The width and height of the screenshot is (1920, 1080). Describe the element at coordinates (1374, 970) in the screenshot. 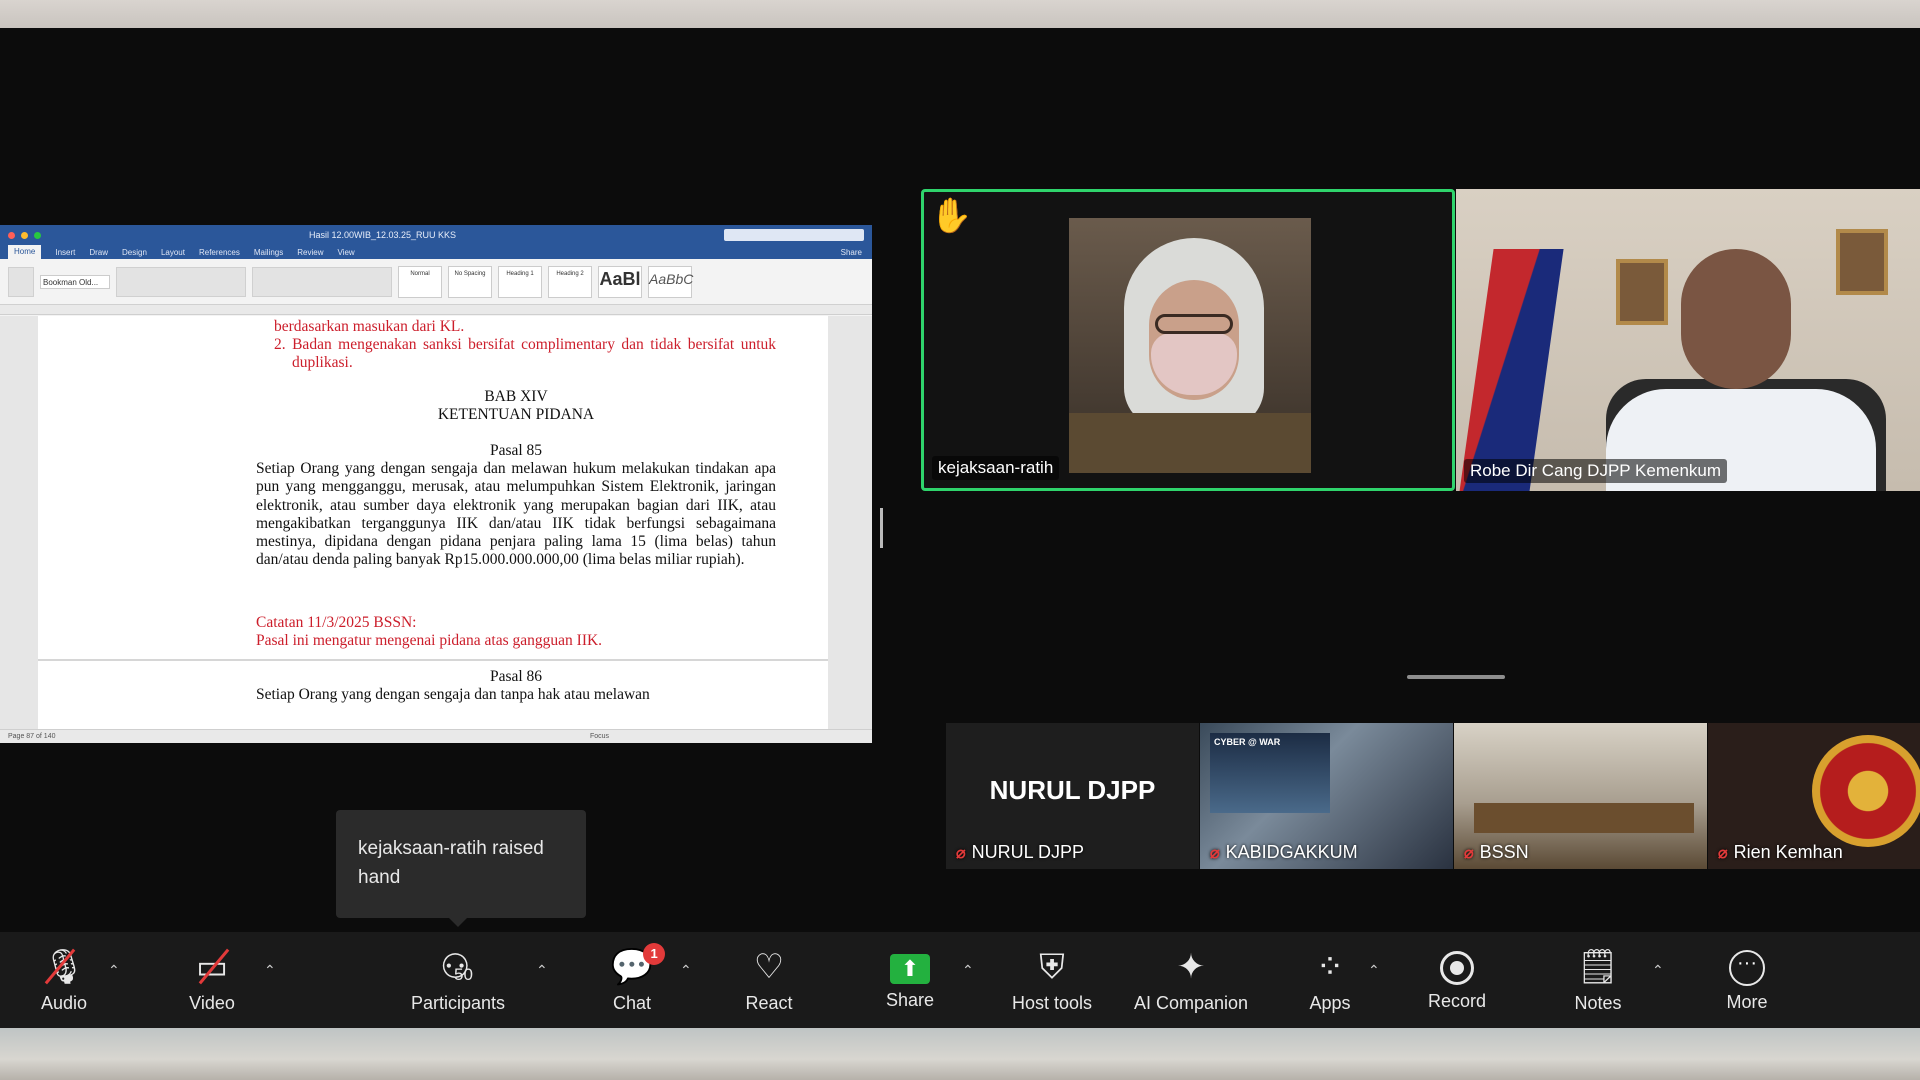

I see `apps-options-caret: ⌃` at that location.